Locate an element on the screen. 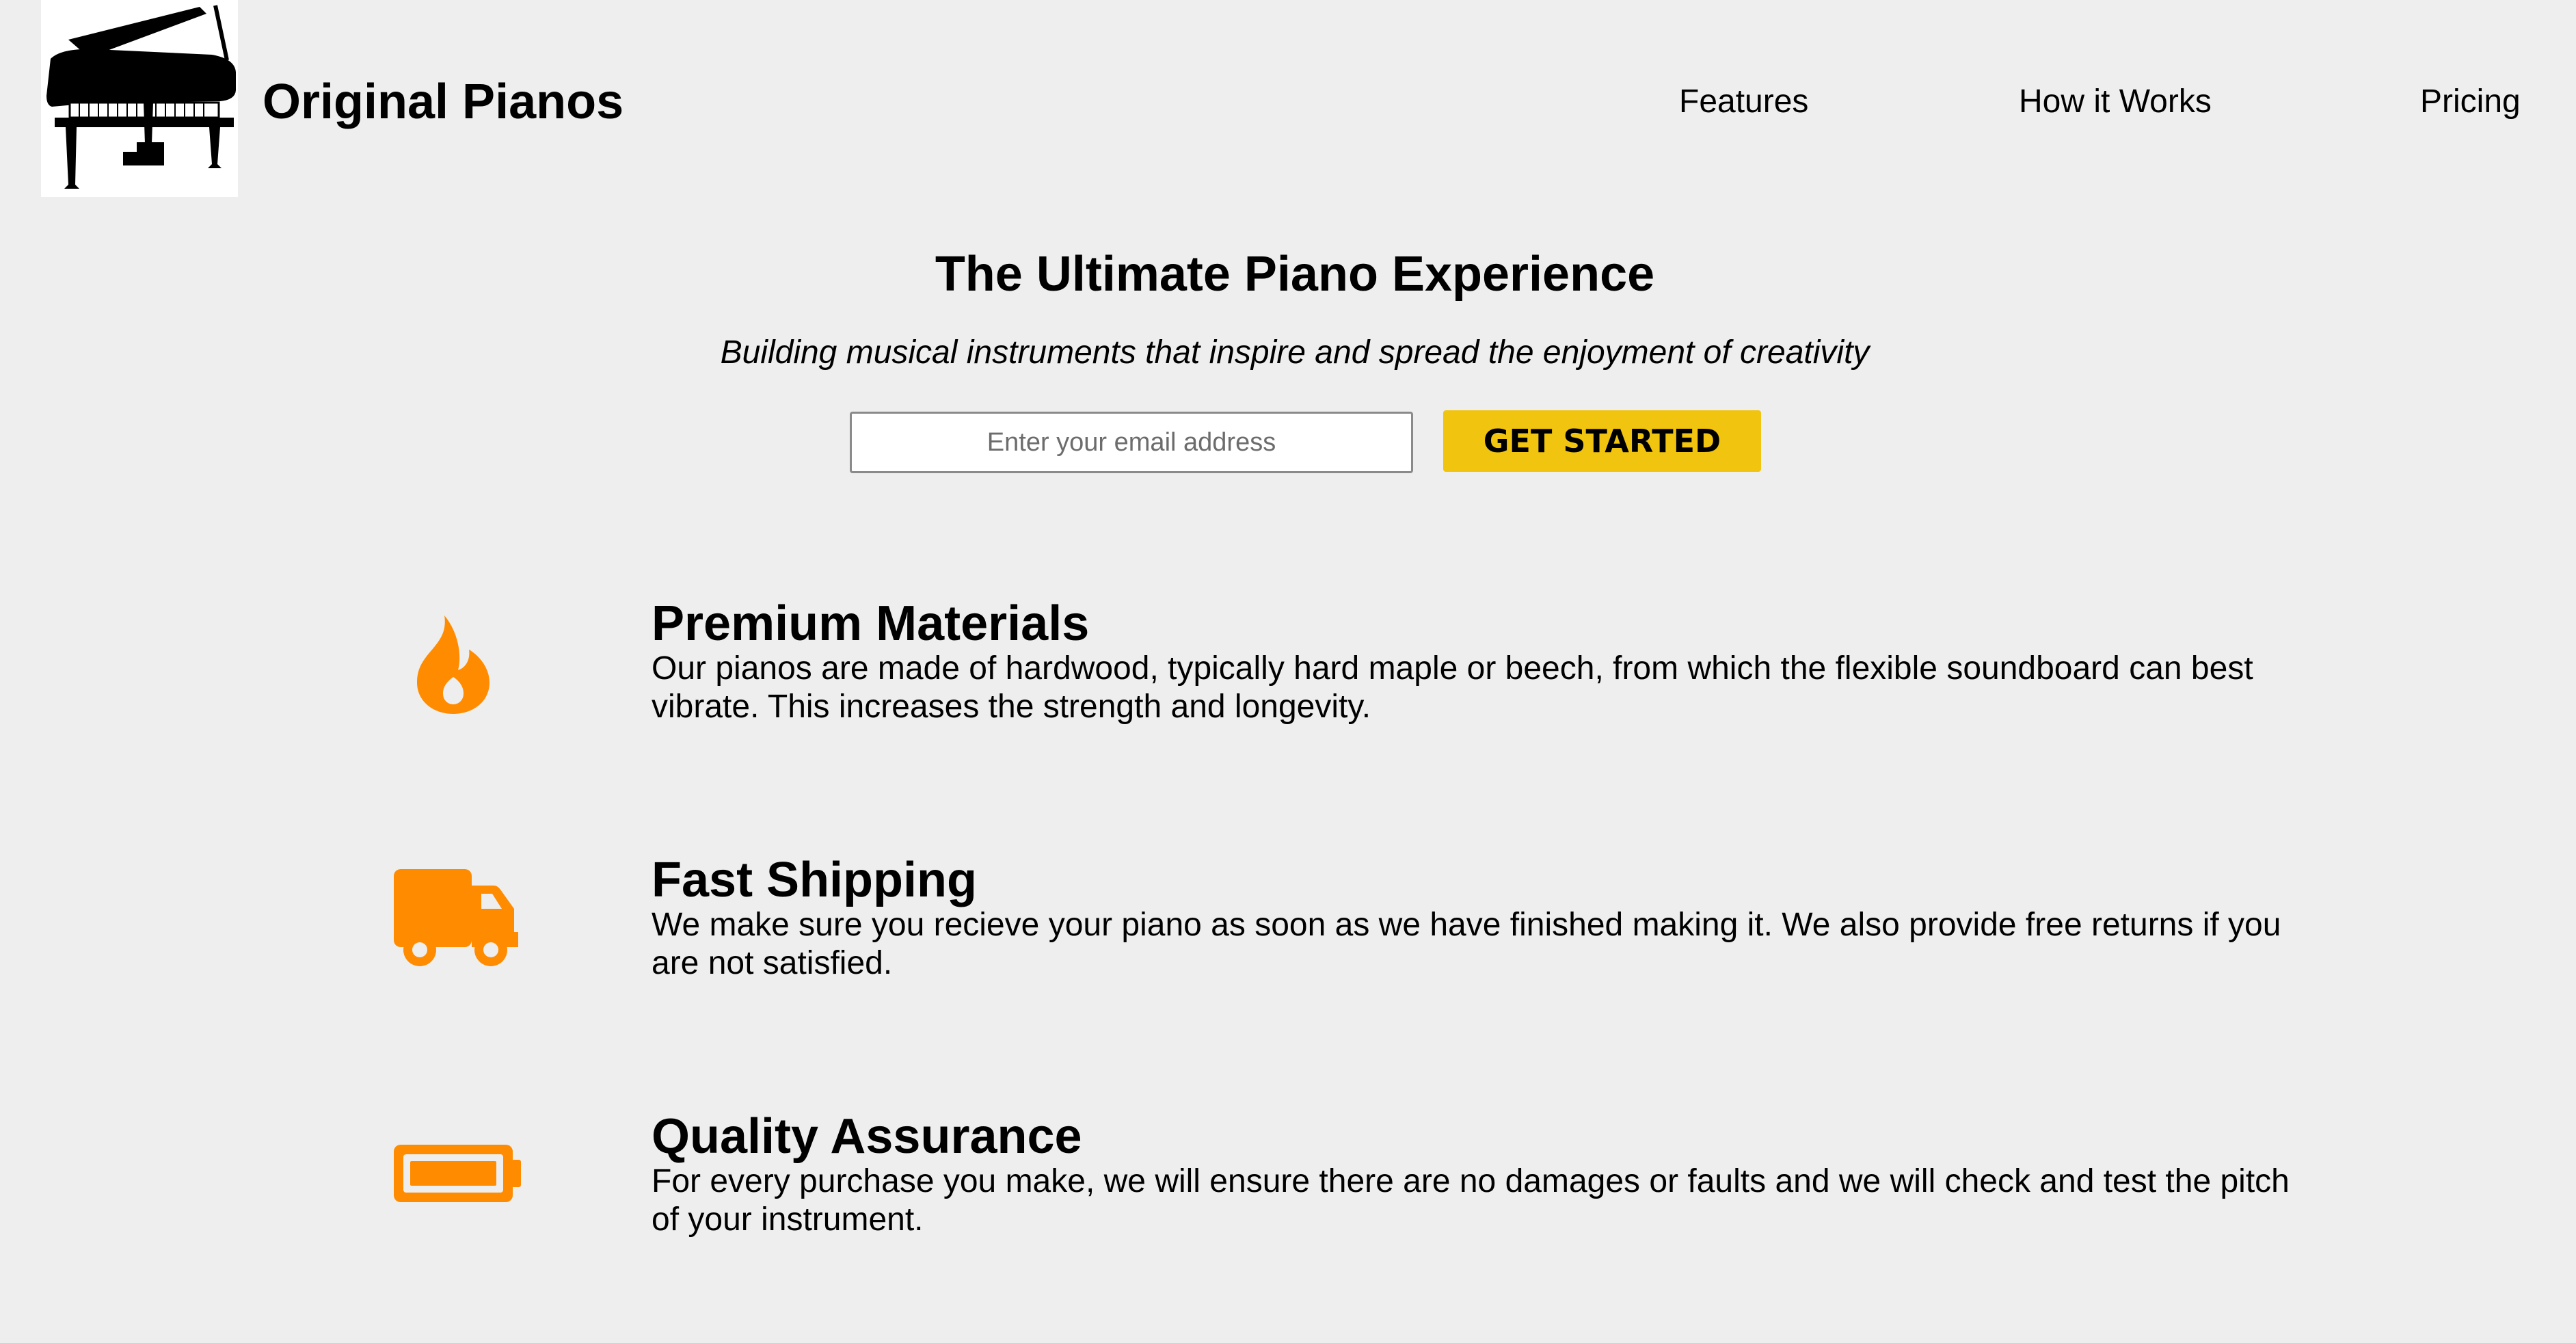  feature-title: Fast Shipping is located at coordinates (814, 880).